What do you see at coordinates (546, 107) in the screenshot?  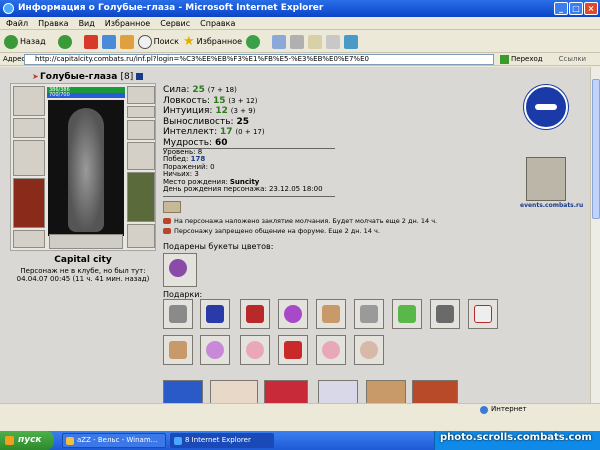 I see `alignment-emblem` at bounding box center [546, 107].